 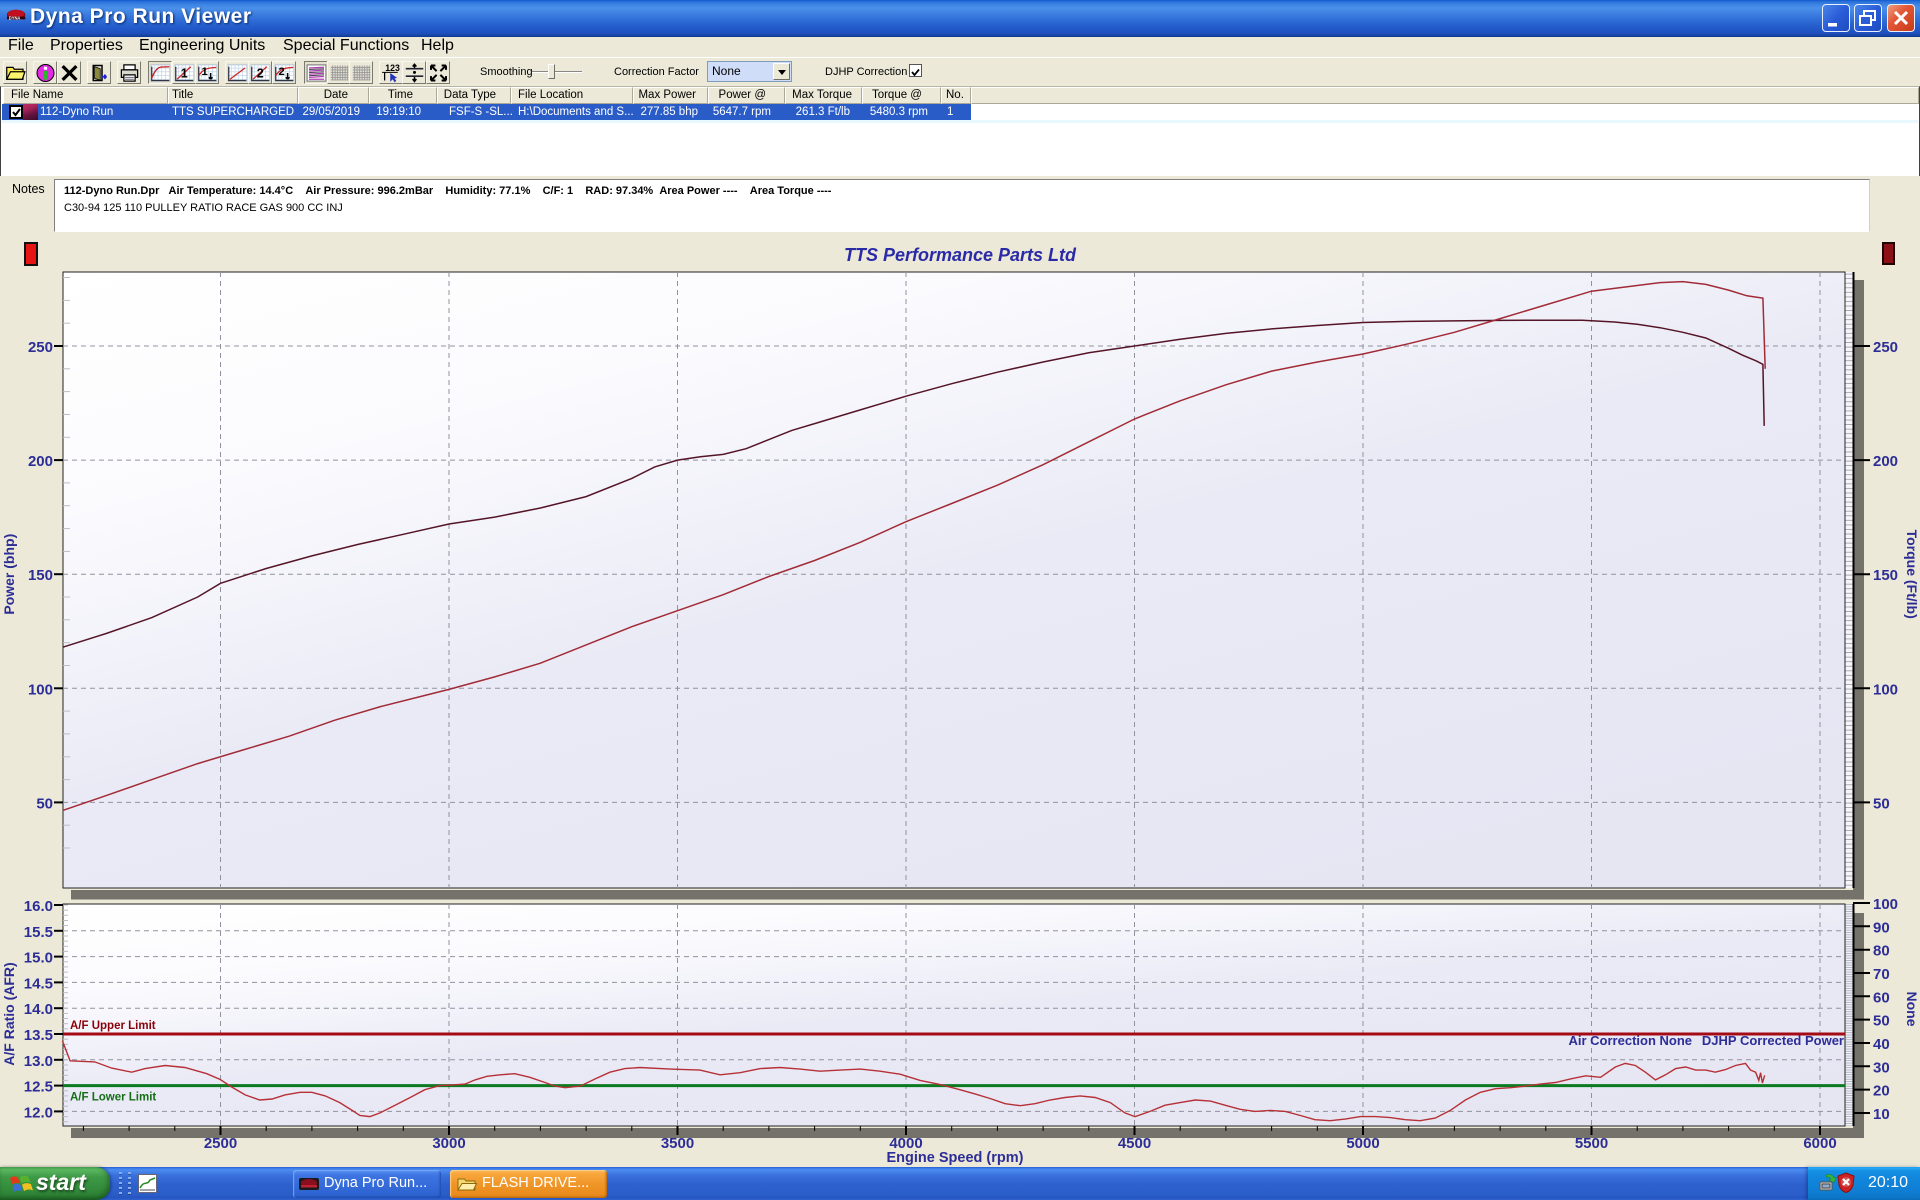 I want to click on svg-text: 3000, so click(x=448, y=1143).